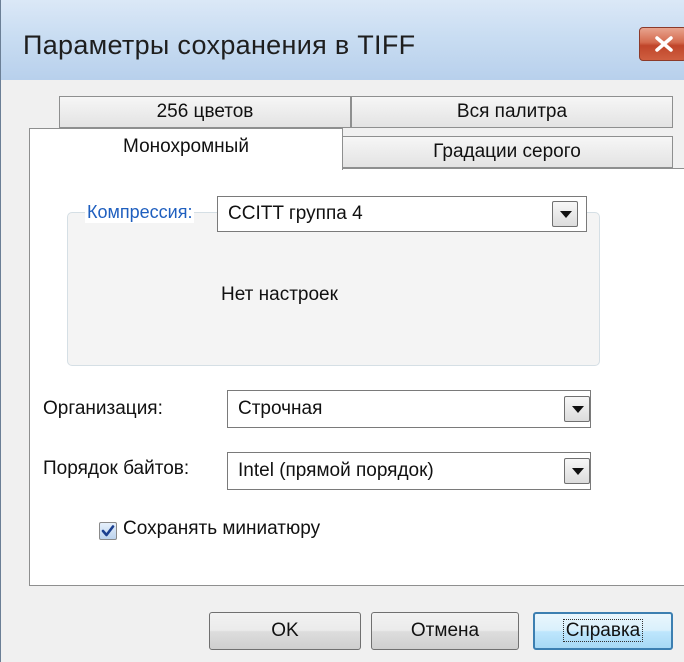  What do you see at coordinates (140, 212) in the screenshot?
I see `compression-label: Компрессия:` at bounding box center [140, 212].